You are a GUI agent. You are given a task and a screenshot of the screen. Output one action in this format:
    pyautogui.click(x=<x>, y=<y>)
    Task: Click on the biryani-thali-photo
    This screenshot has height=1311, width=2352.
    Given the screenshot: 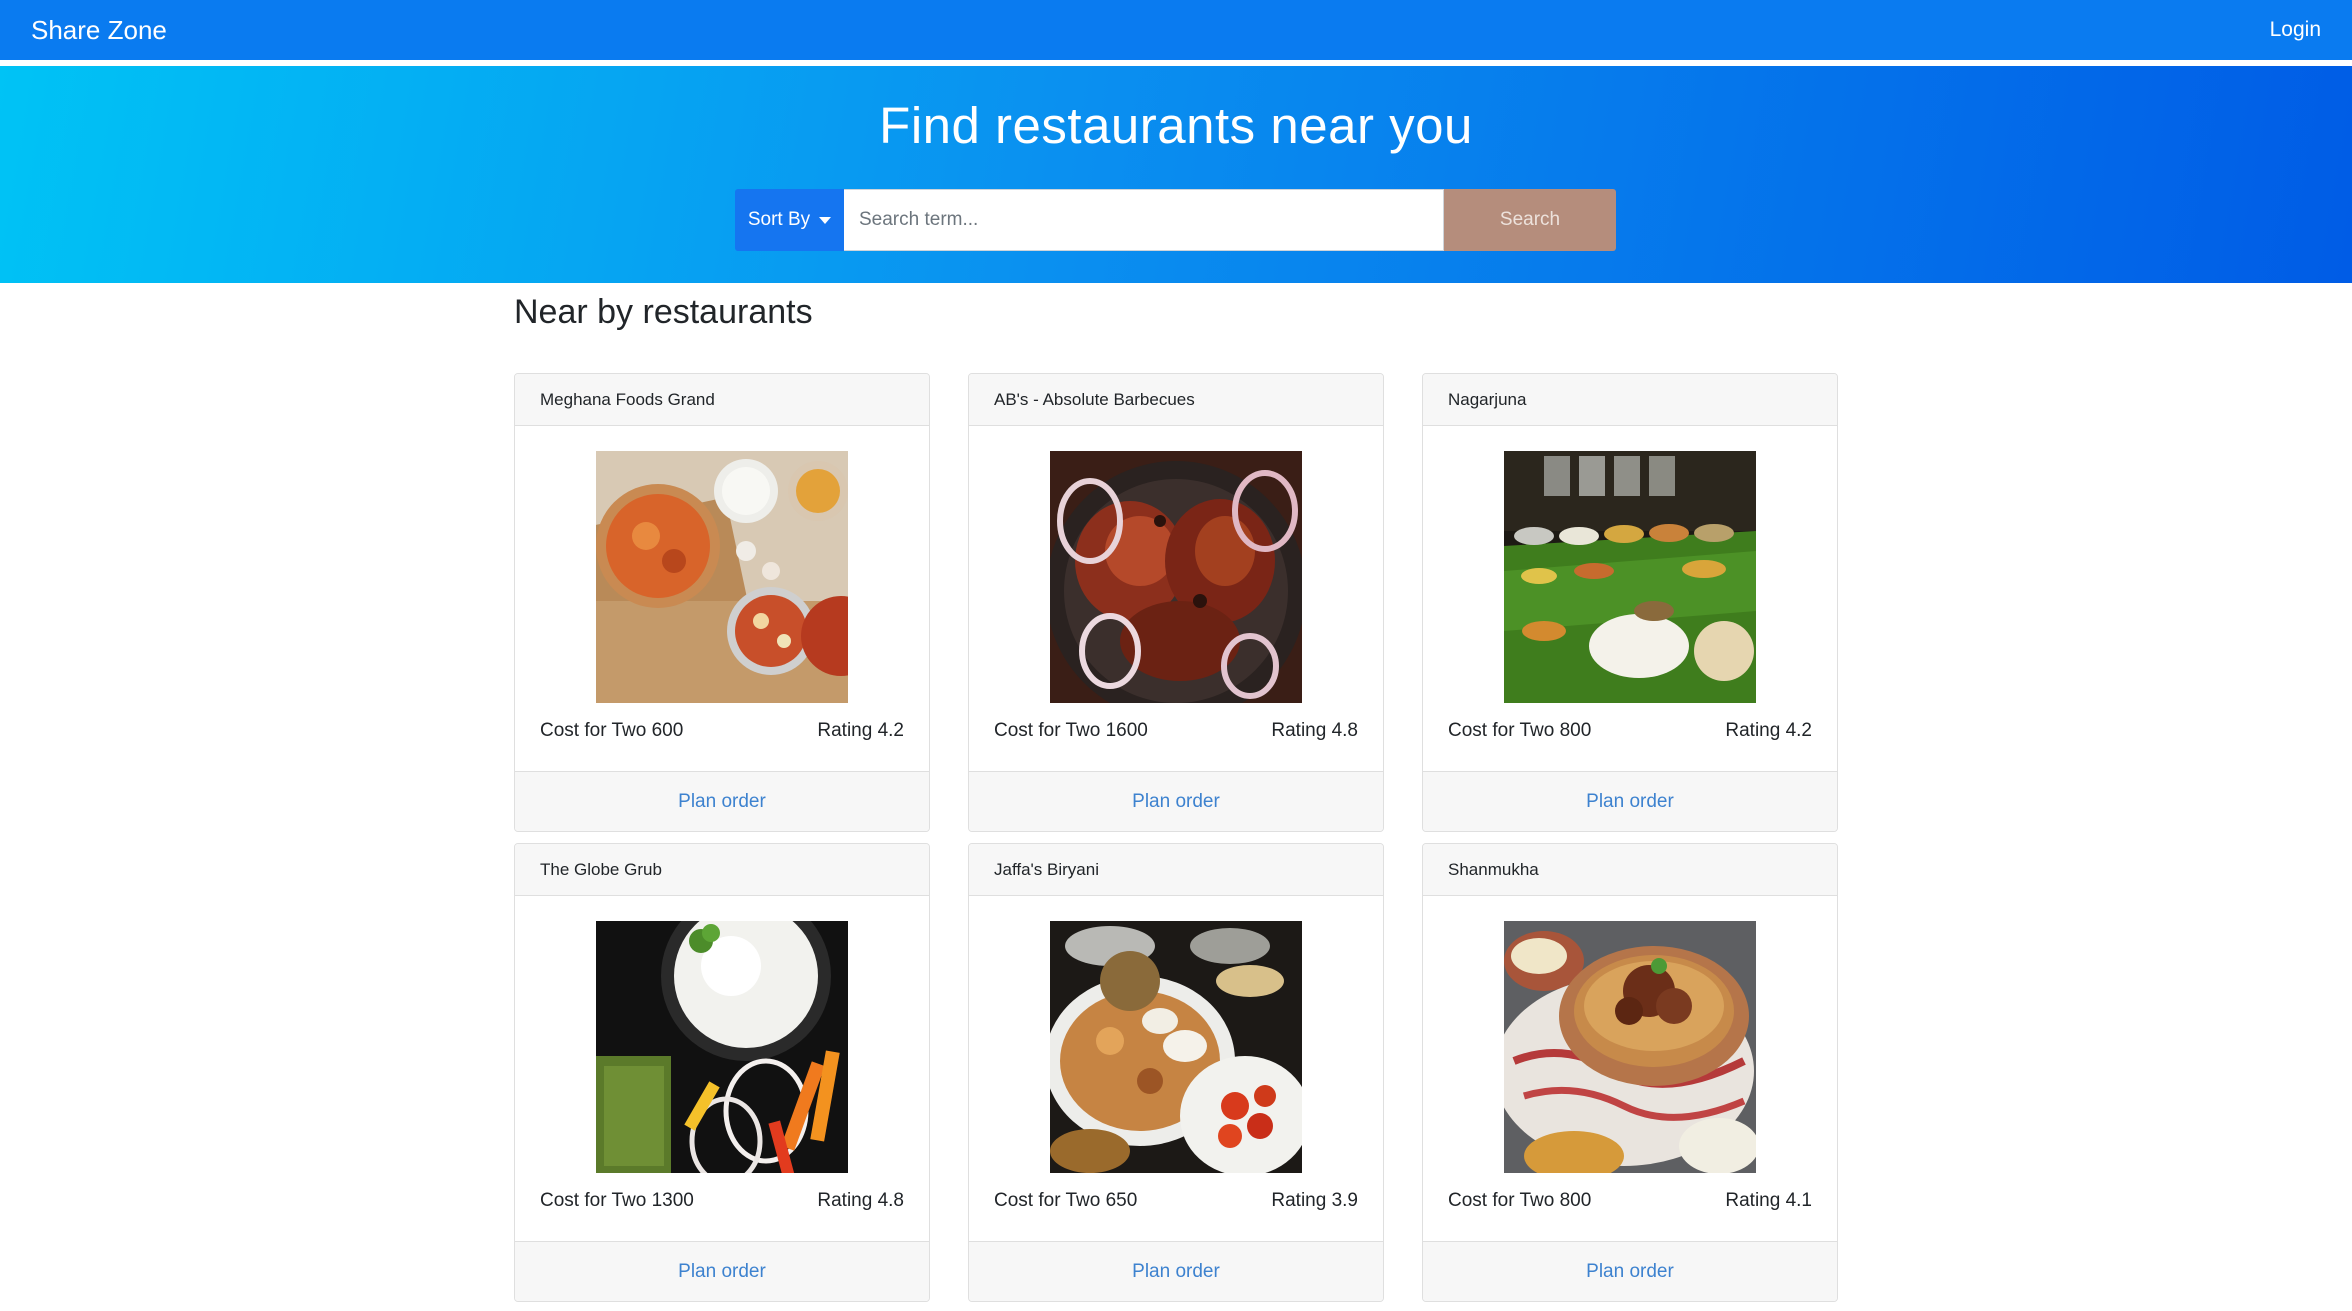 What is the action you would take?
    pyautogui.click(x=722, y=577)
    